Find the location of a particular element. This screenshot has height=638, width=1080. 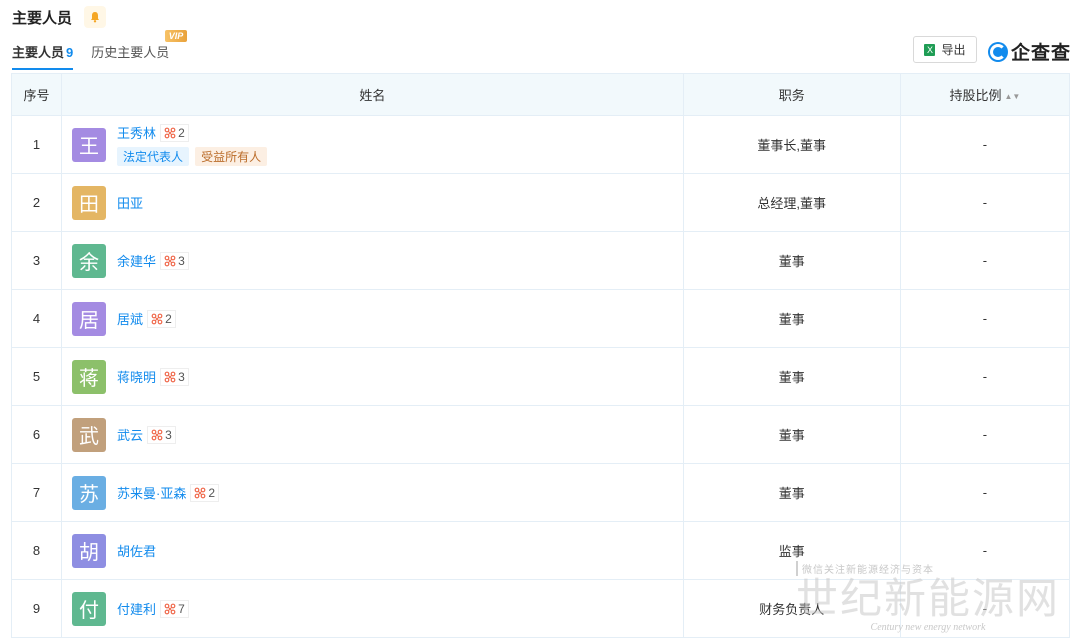

row-index: 6 is located at coordinates (36, 434).